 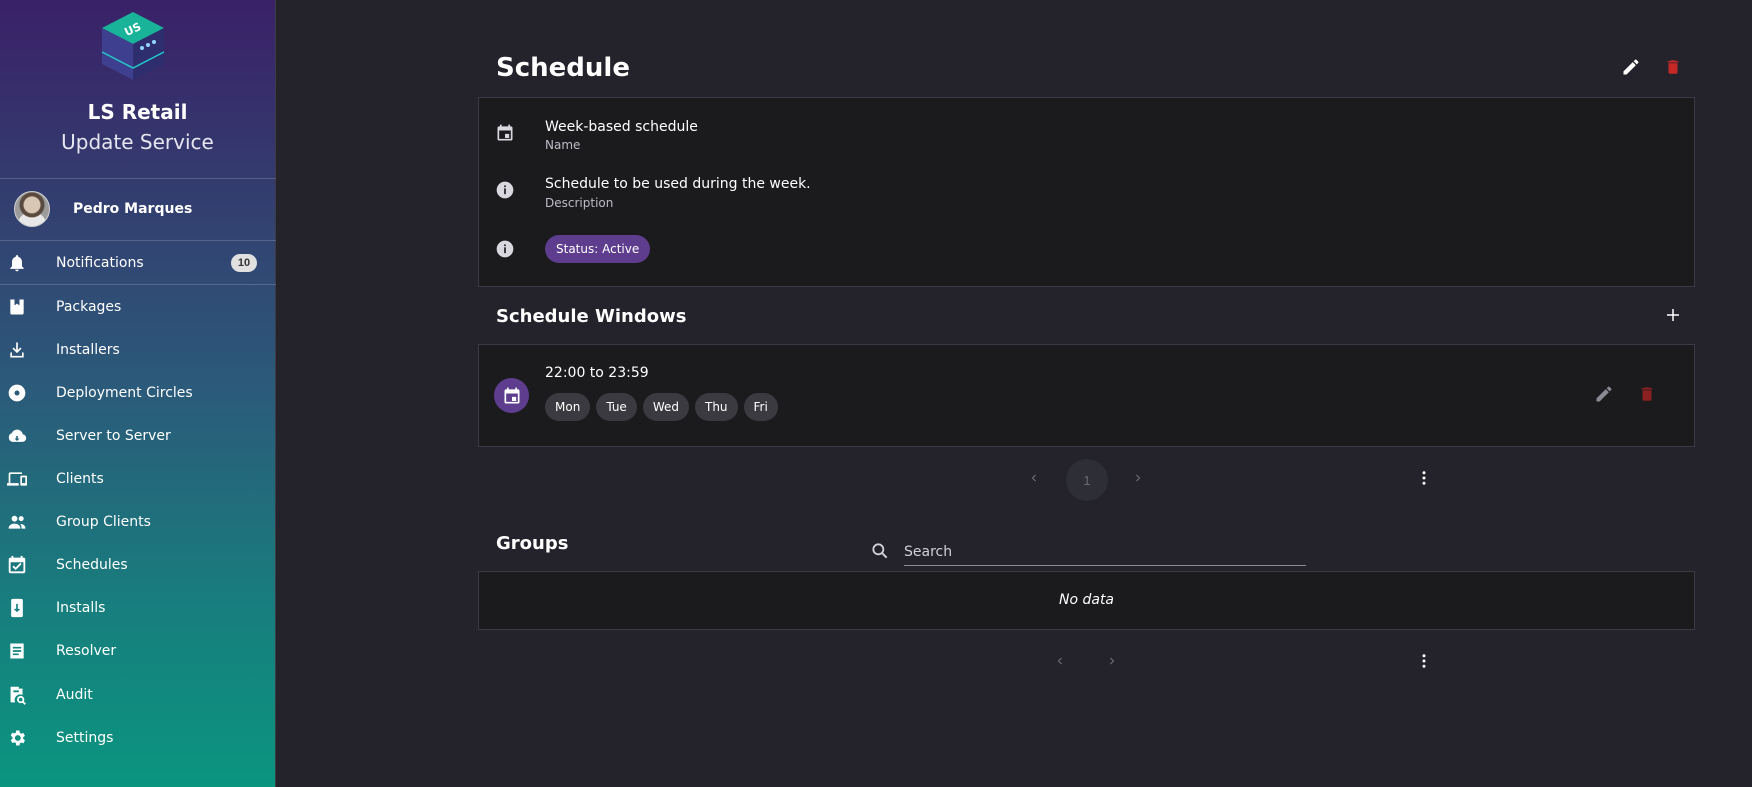 What do you see at coordinates (17, 565) in the screenshot?
I see `calendar-check-icon` at bounding box center [17, 565].